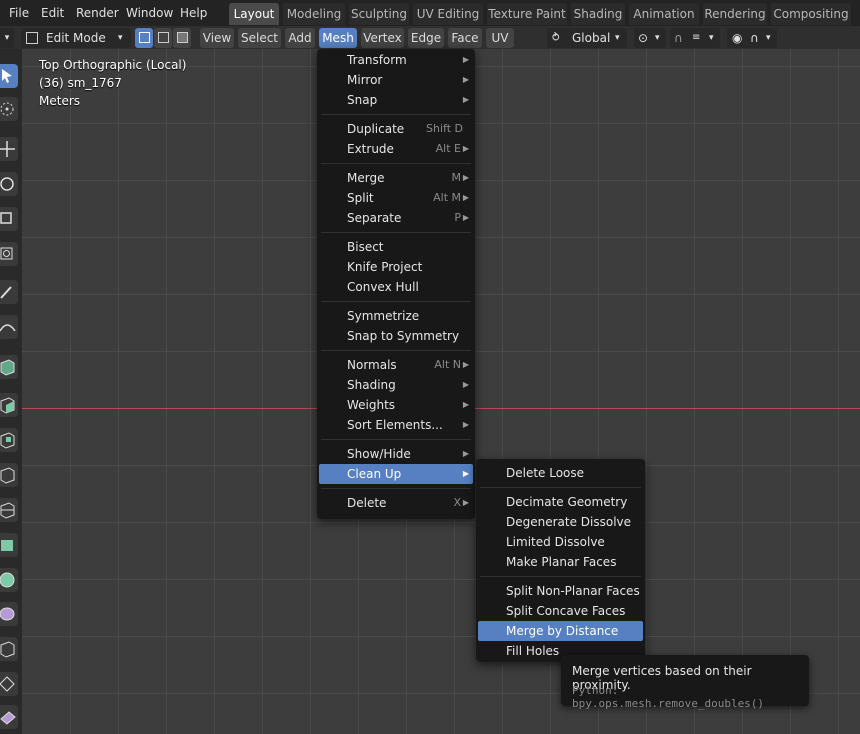  What do you see at coordinates (560, 611) in the screenshot?
I see `menu-item-split-concave-faces: Split Concave Faces` at bounding box center [560, 611].